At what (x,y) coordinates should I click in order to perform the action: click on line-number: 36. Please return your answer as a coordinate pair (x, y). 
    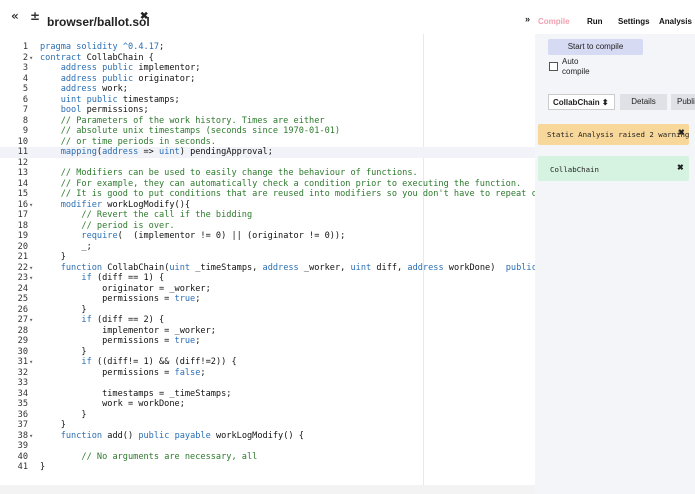
    Looking at the image, I should click on (22, 414).